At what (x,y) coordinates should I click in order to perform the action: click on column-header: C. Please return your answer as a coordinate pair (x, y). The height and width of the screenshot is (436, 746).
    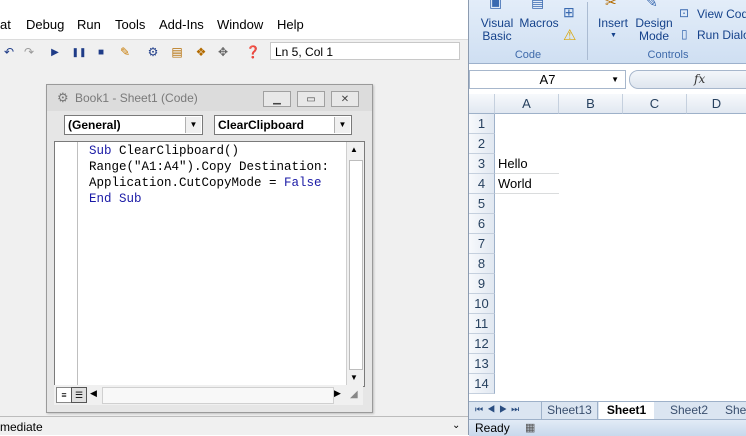
    Looking at the image, I should click on (655, 104).